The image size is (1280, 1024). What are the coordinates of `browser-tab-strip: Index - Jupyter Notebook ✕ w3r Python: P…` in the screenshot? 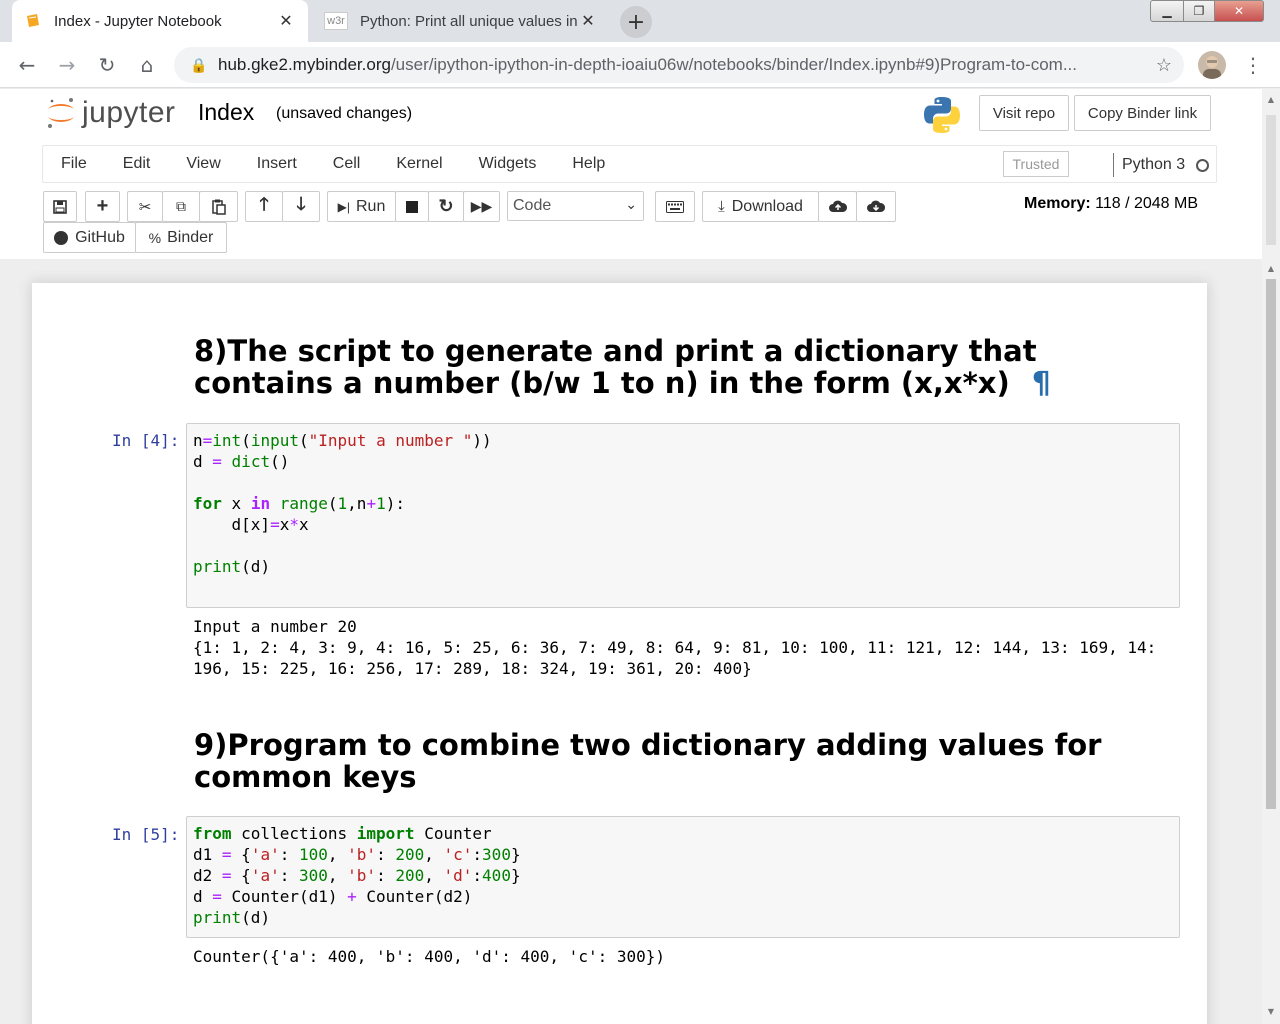 It's located at (640, 21).